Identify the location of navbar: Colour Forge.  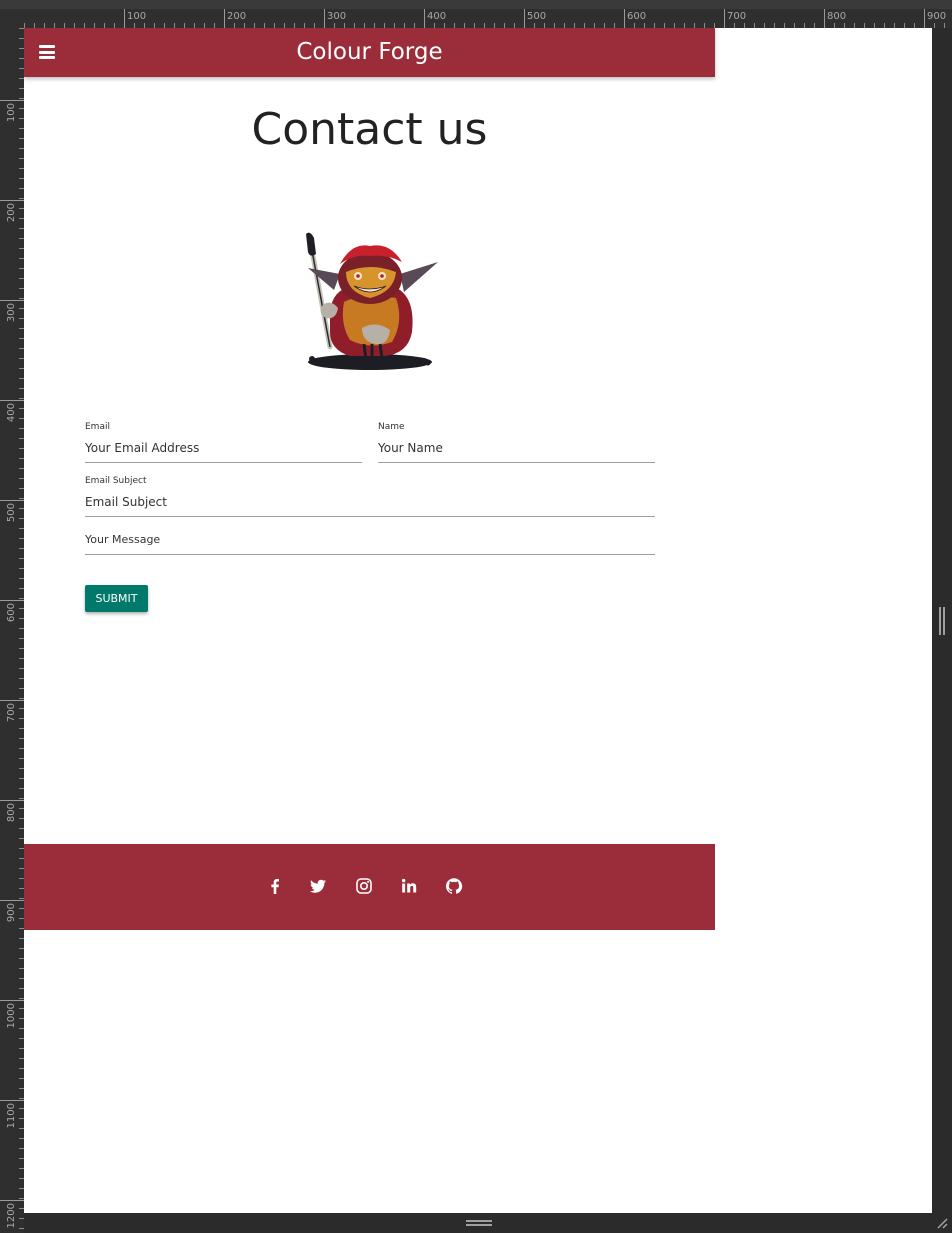
(369, 52).